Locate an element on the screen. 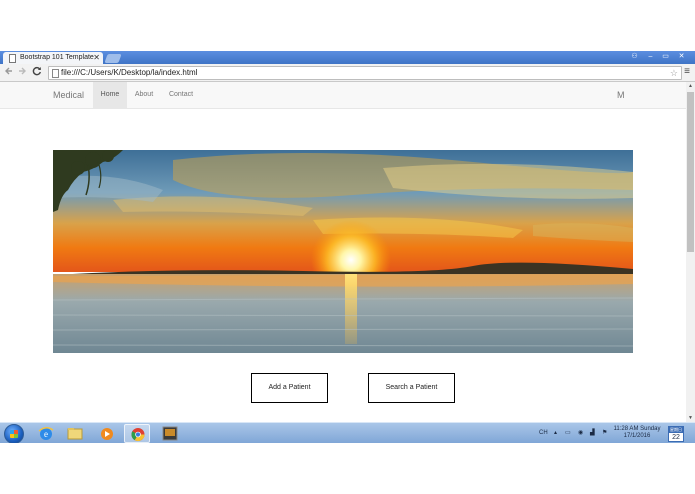 The height and width of the screenshot is (494, 695). arrow-right-icon is located at coordinates (22, 71).